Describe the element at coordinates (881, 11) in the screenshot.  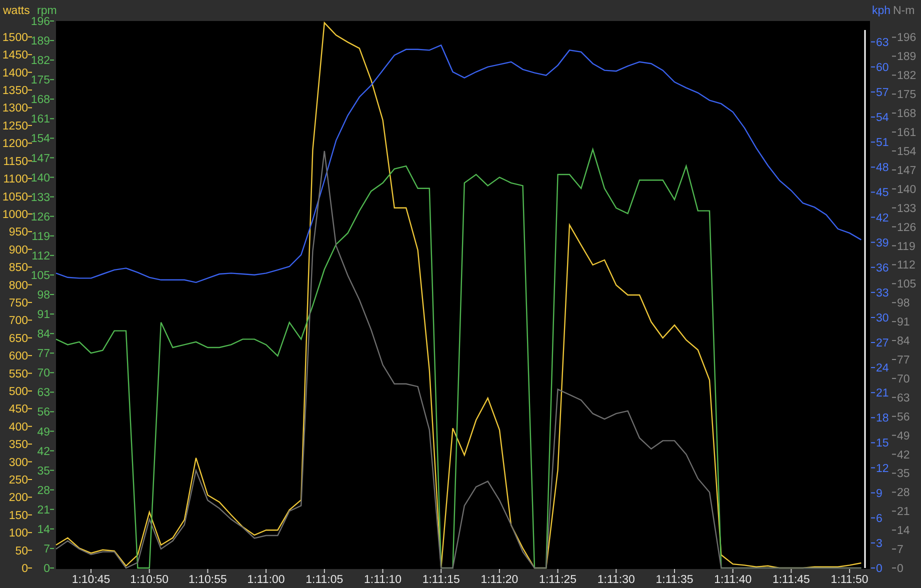
I see `axis-title: kph` at that location.